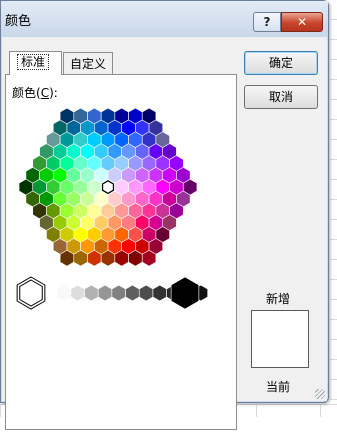  I want to click on tab-standard-label: 标准, so click(33, 62).